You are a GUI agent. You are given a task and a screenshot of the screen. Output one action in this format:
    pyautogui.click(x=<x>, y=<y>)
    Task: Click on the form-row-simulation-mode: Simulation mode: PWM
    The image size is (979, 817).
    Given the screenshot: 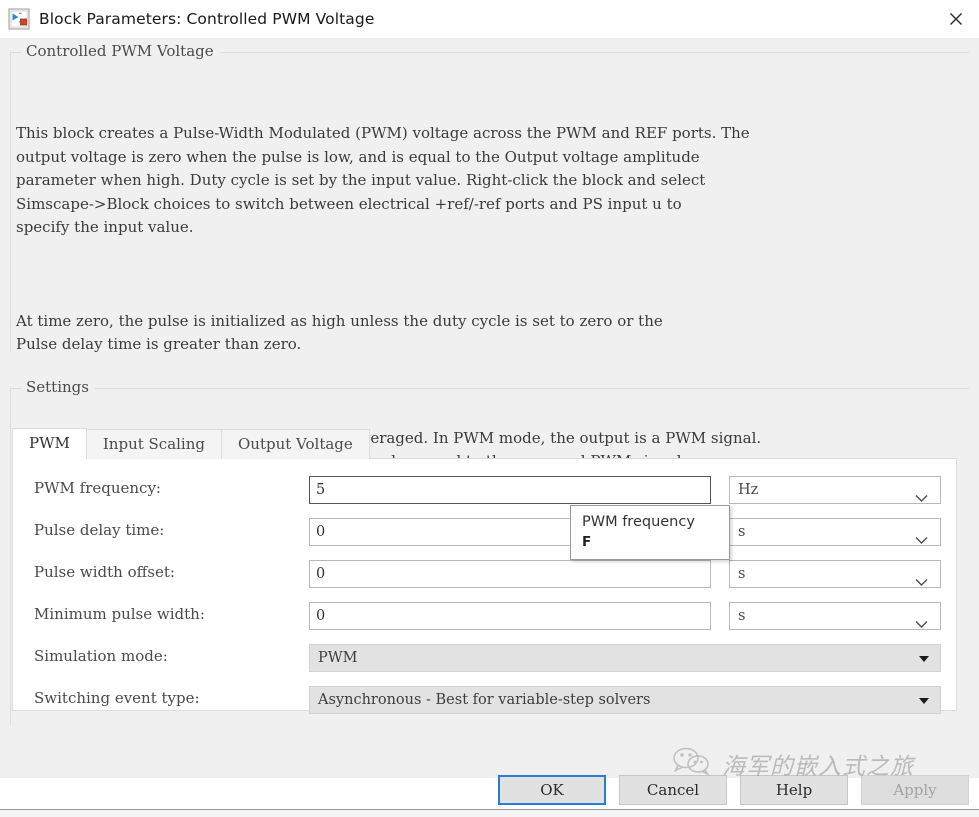 What is the action you would take?
    pyautogui.click(x=485, y=658)
    